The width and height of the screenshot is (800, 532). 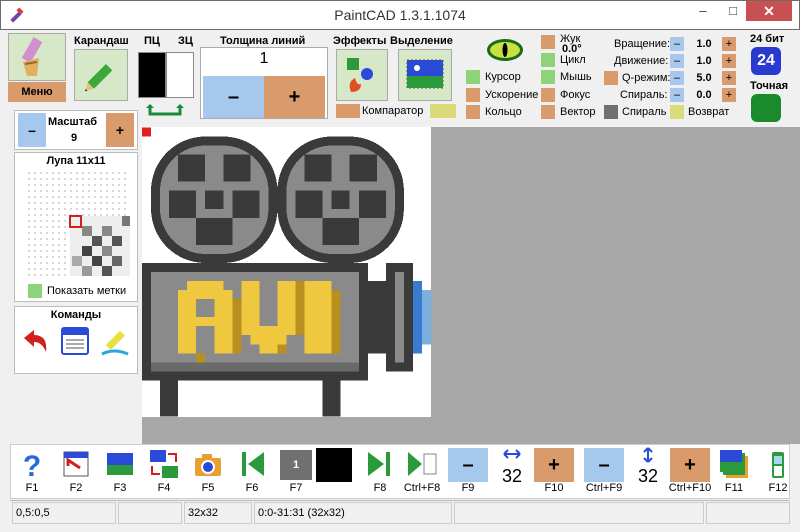 I want to click on mouse-label: Мышь, so click(x=576, y=77).